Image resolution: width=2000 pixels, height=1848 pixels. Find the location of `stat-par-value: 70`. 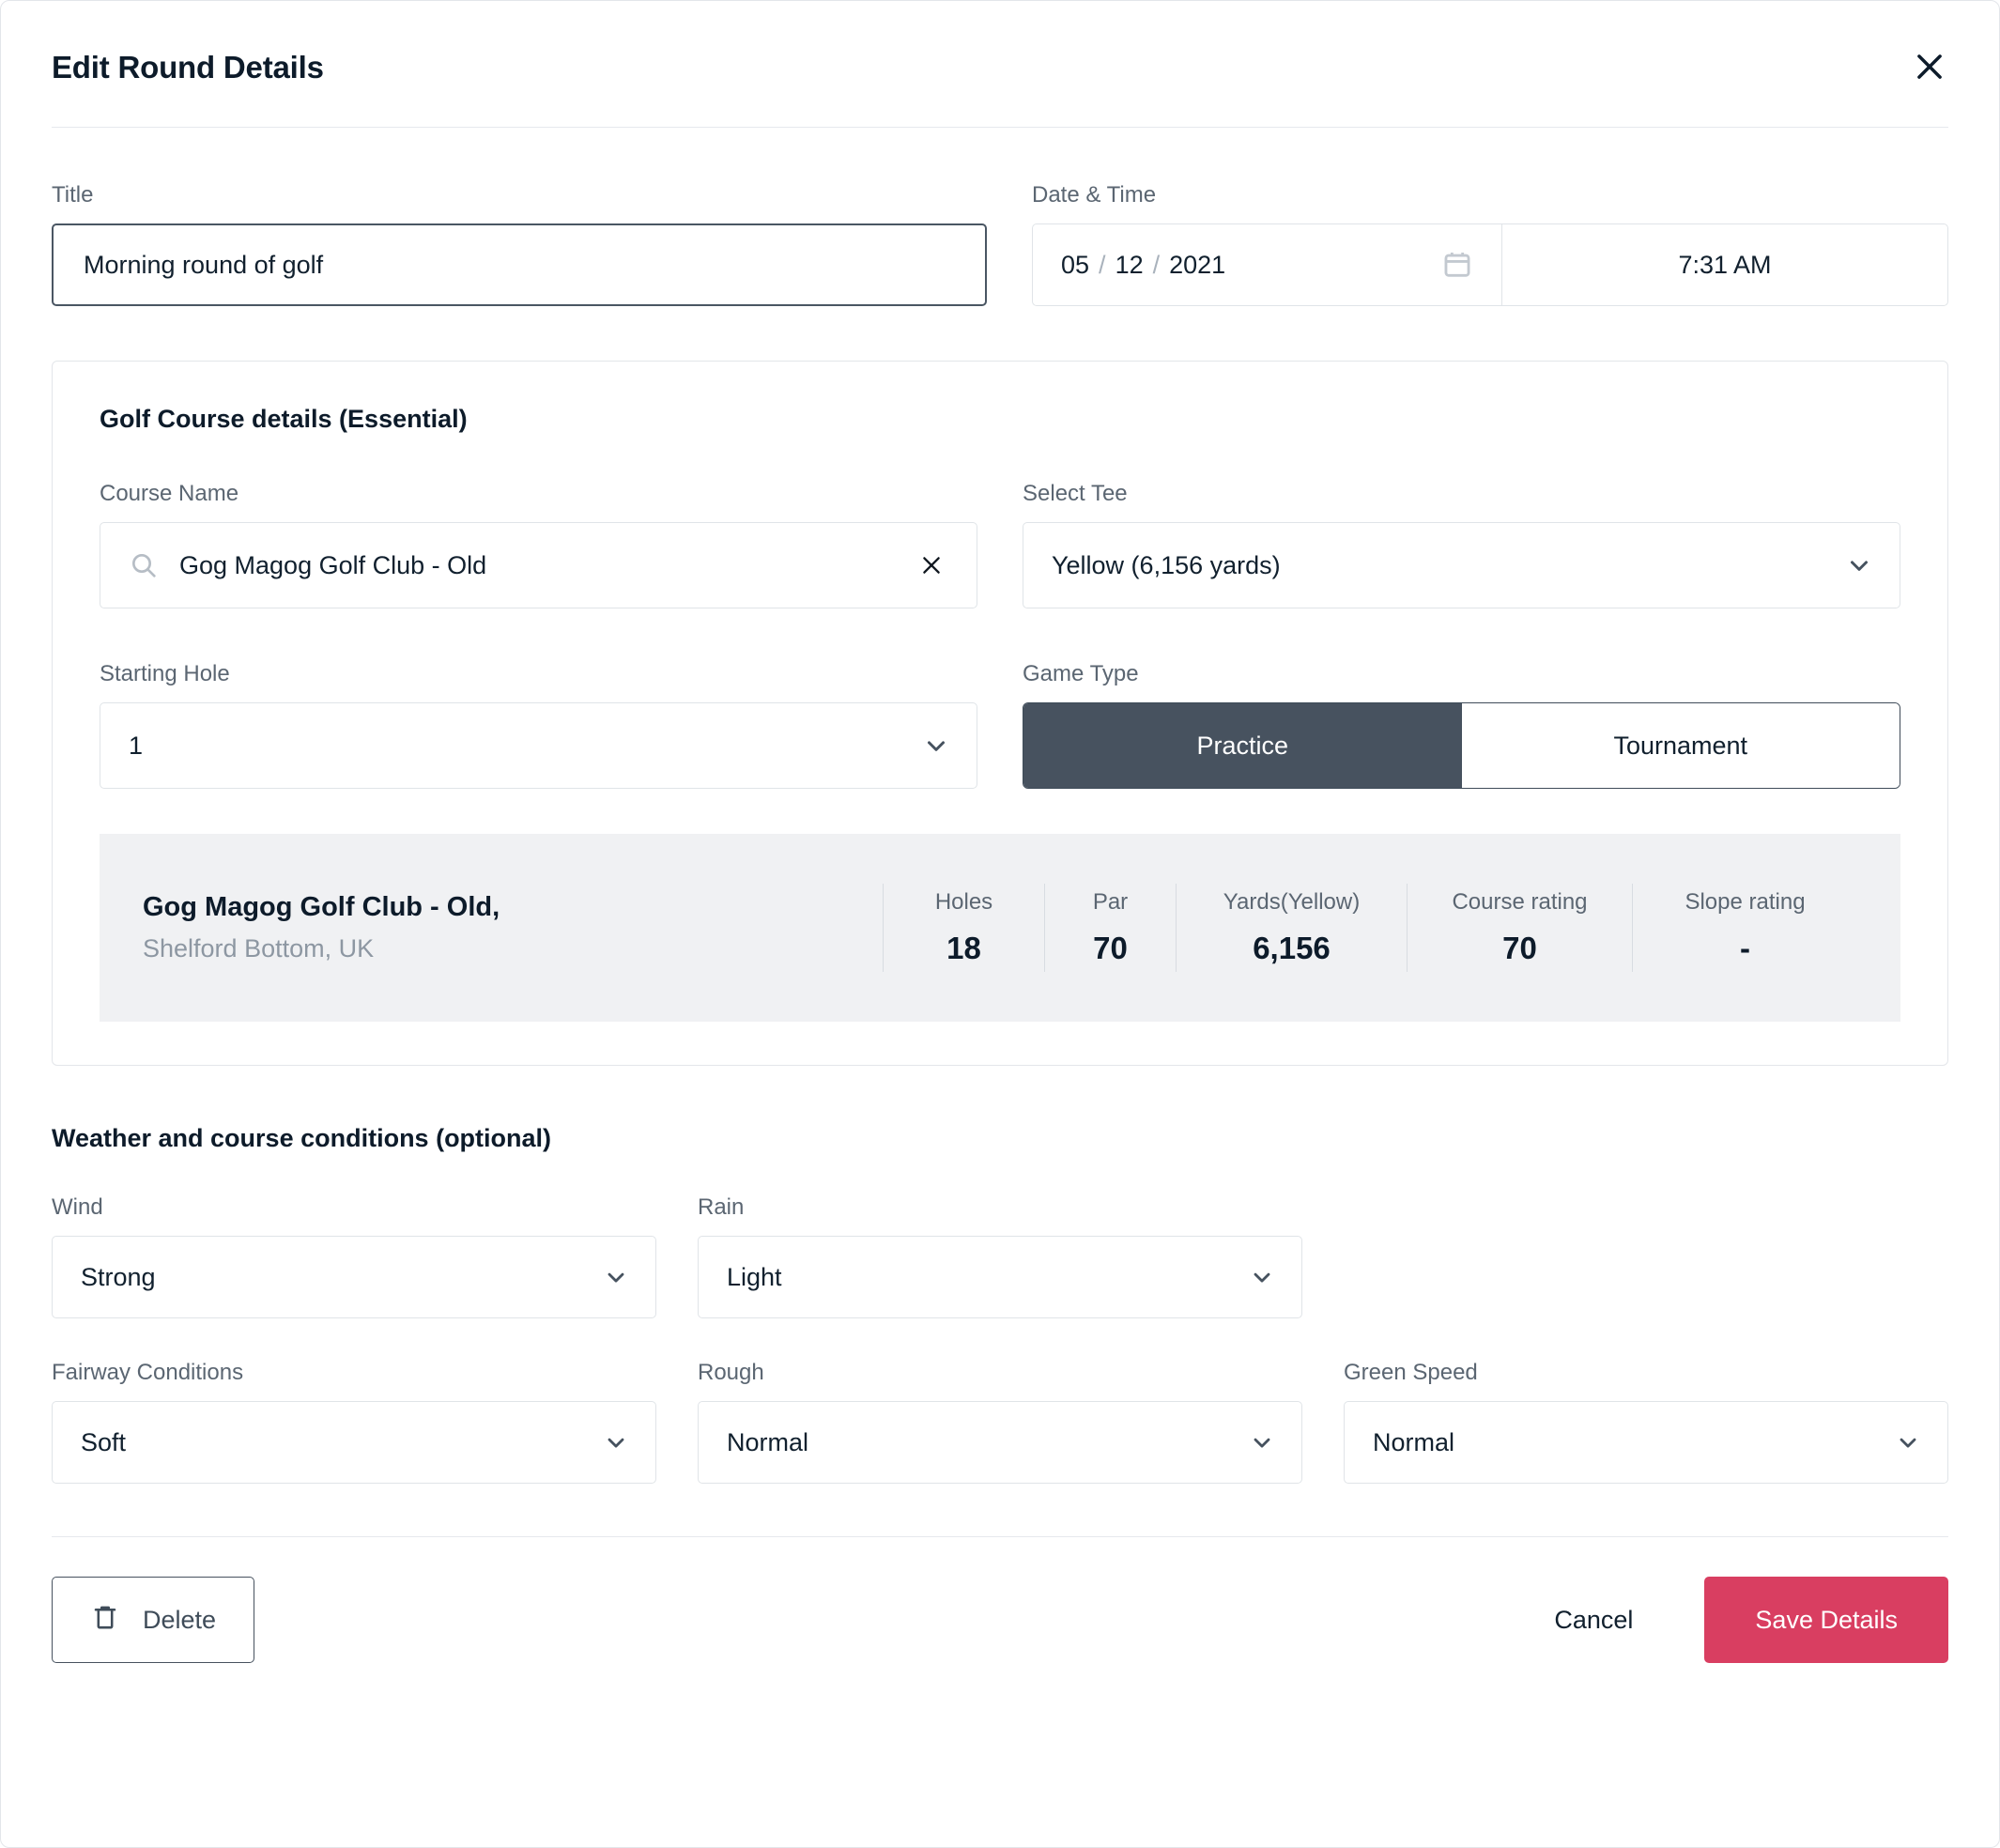

stat-par-value: 70 is located at coordinates (1110, 948).